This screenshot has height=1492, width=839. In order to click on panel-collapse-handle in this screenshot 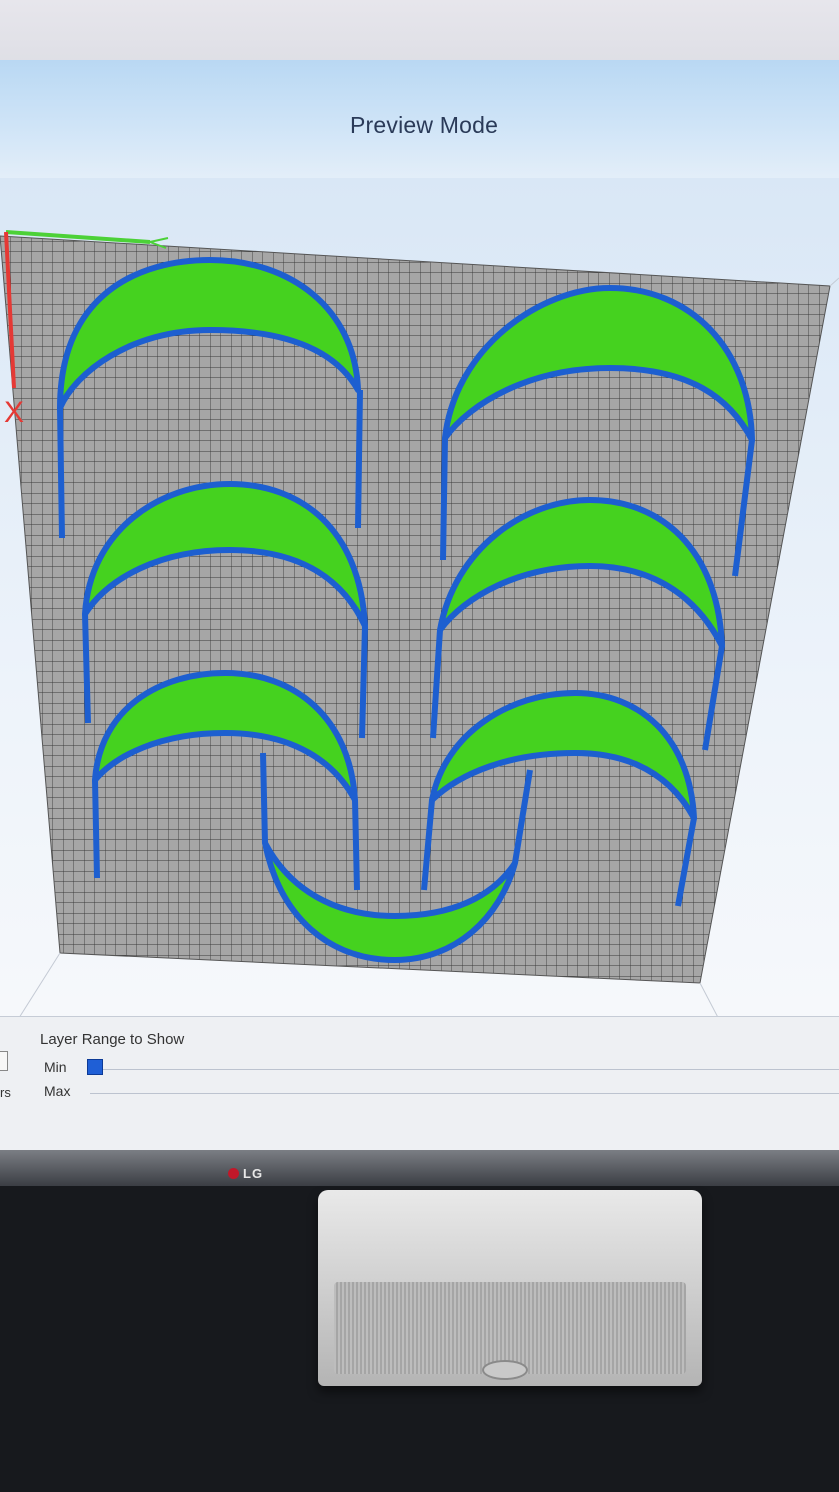, I will do `click(4, 1061)`.